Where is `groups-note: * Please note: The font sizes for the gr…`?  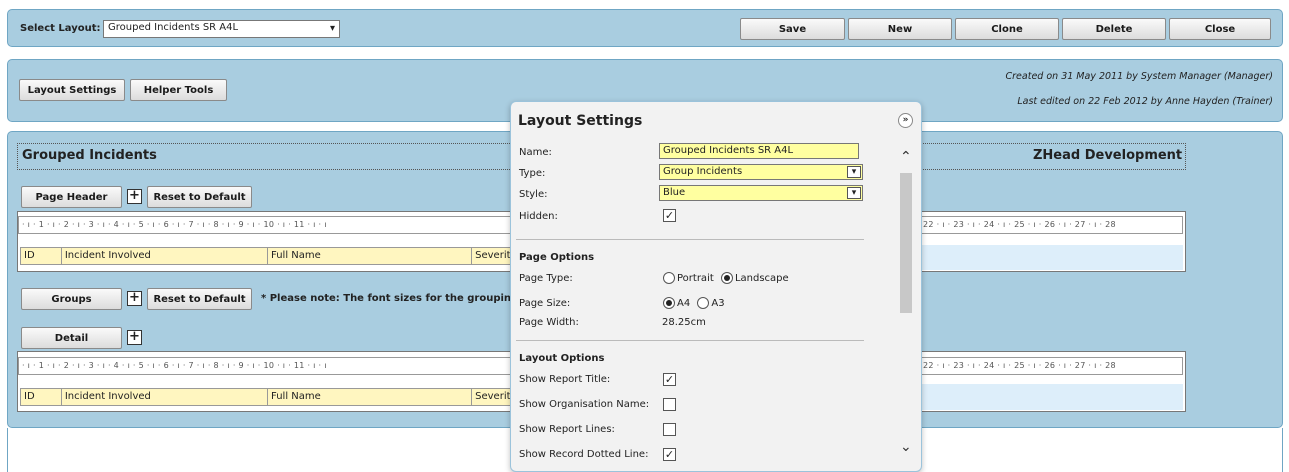
groups-note: * Please note: The font sizes for the gr… is located at coordinates (386, 298).